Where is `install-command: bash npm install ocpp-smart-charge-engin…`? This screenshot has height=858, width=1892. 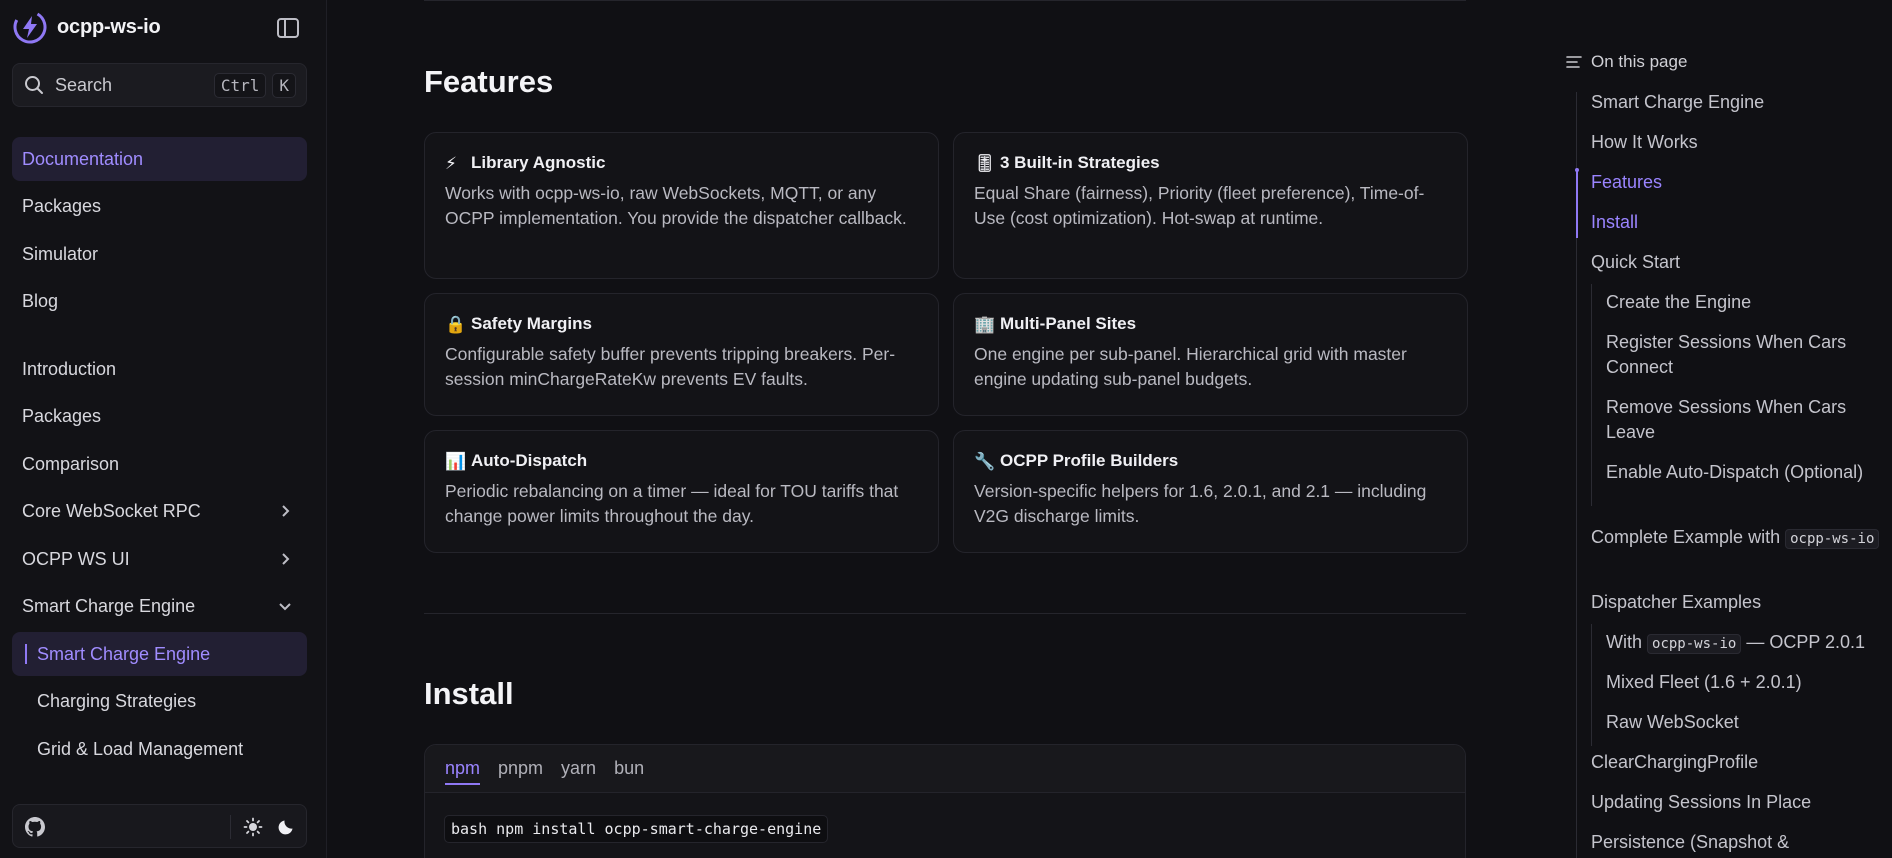
install-command: bash npm install ocpp-smart-charge-engin… is located at coordinates (636, 829).